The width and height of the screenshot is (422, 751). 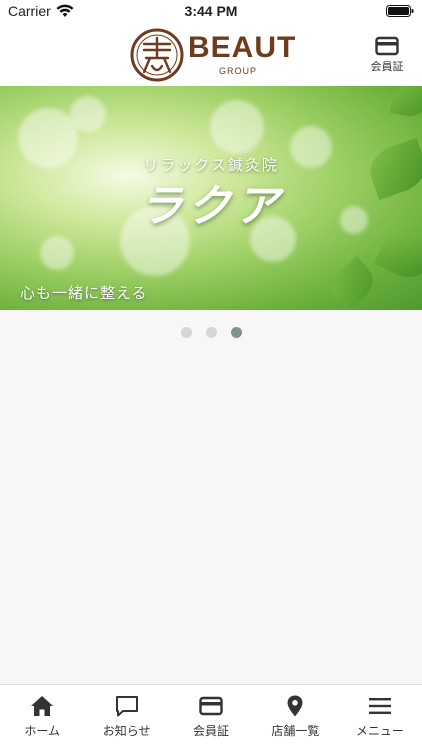 I want to click on logo-wordmark: BEAUT, so click(x=242, y=47).